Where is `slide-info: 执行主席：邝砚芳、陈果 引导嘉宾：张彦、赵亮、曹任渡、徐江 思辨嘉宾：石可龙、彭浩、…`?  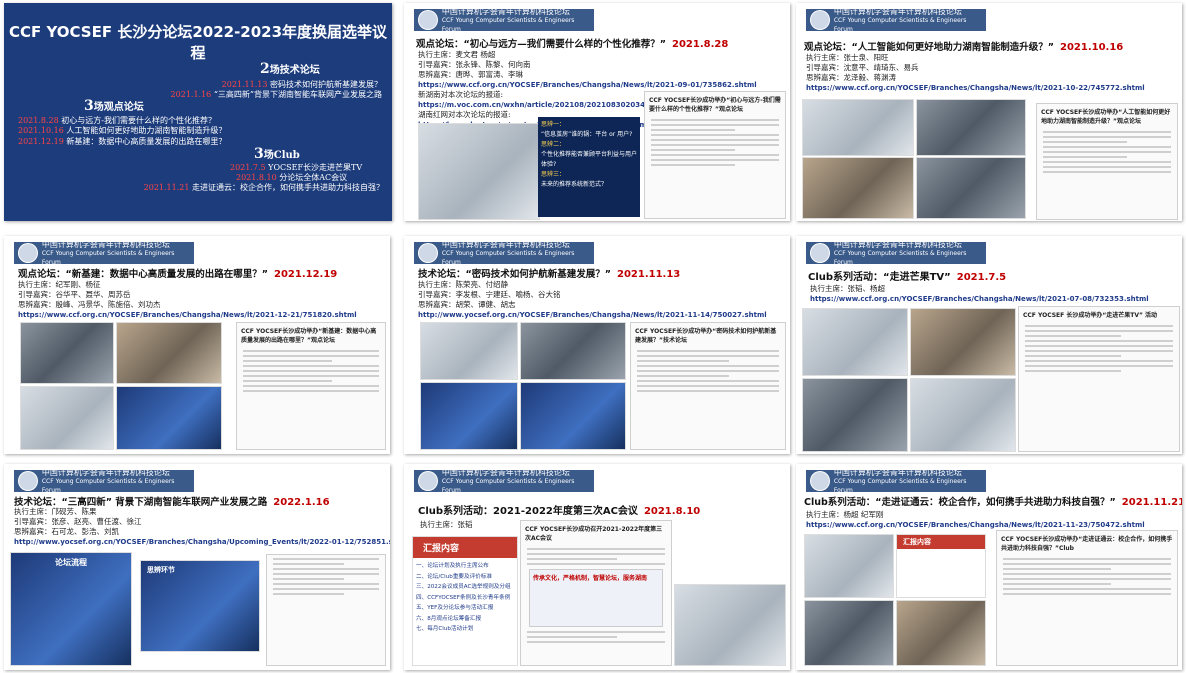 slide-info: 执行主席：邝砚芳、陈果 引导嘉宾：张彦、赵亮、曹任渡、徐江 思辨嘉宾：石可龙、彭浩、… is located at coordinates (202, 527).